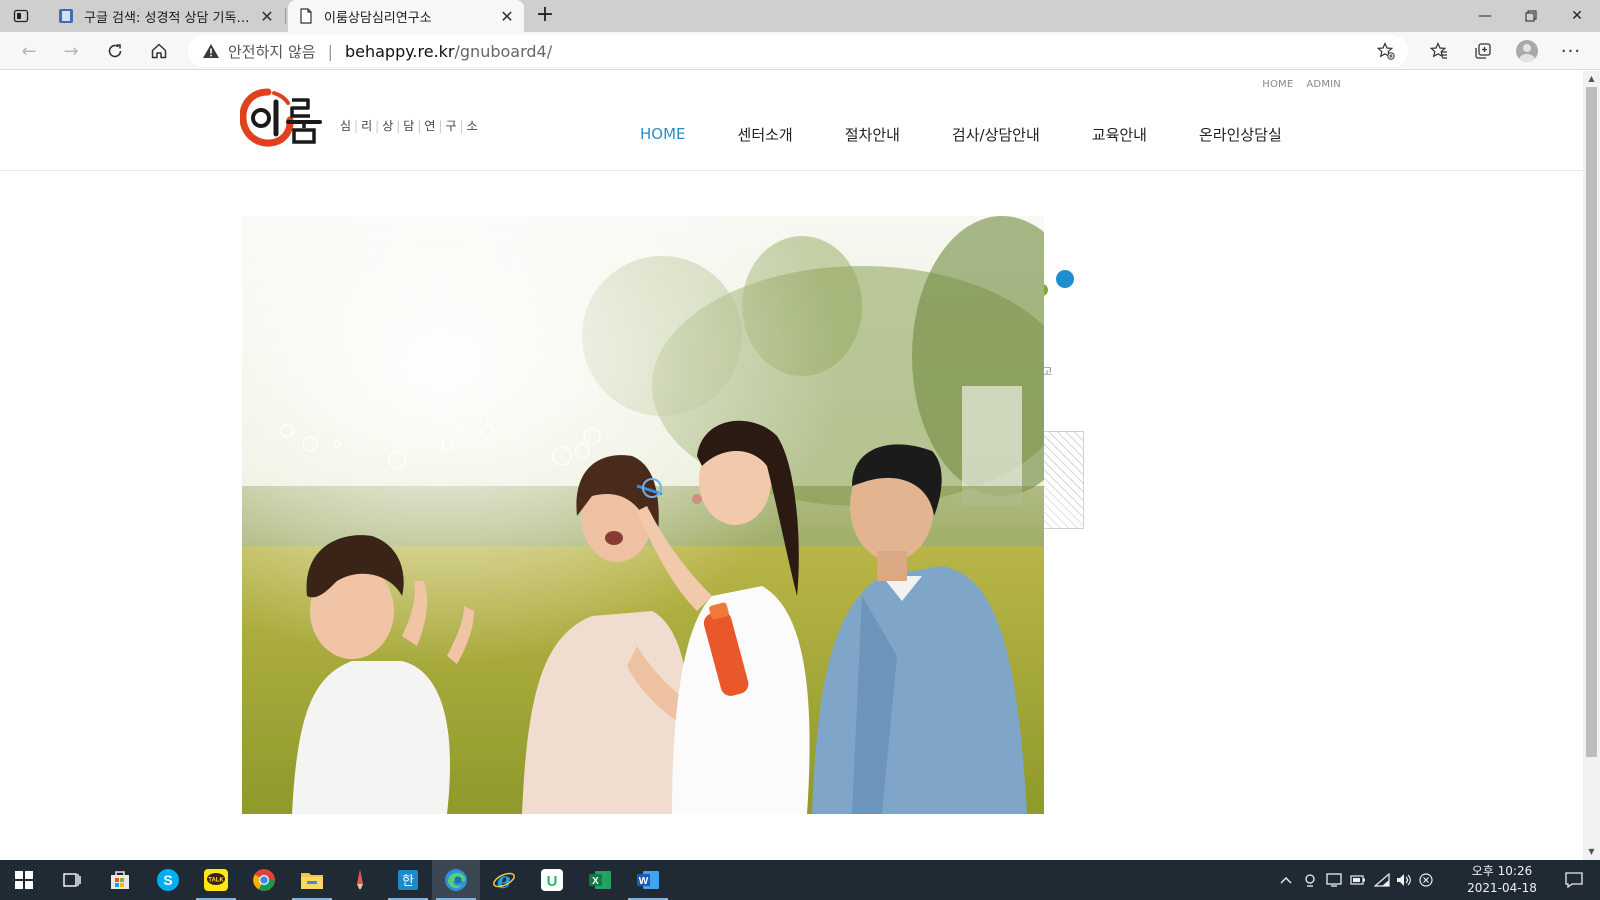 This screenshot has width=1600, height=900. I want to click on decorative-dot, so click(1065, 279).